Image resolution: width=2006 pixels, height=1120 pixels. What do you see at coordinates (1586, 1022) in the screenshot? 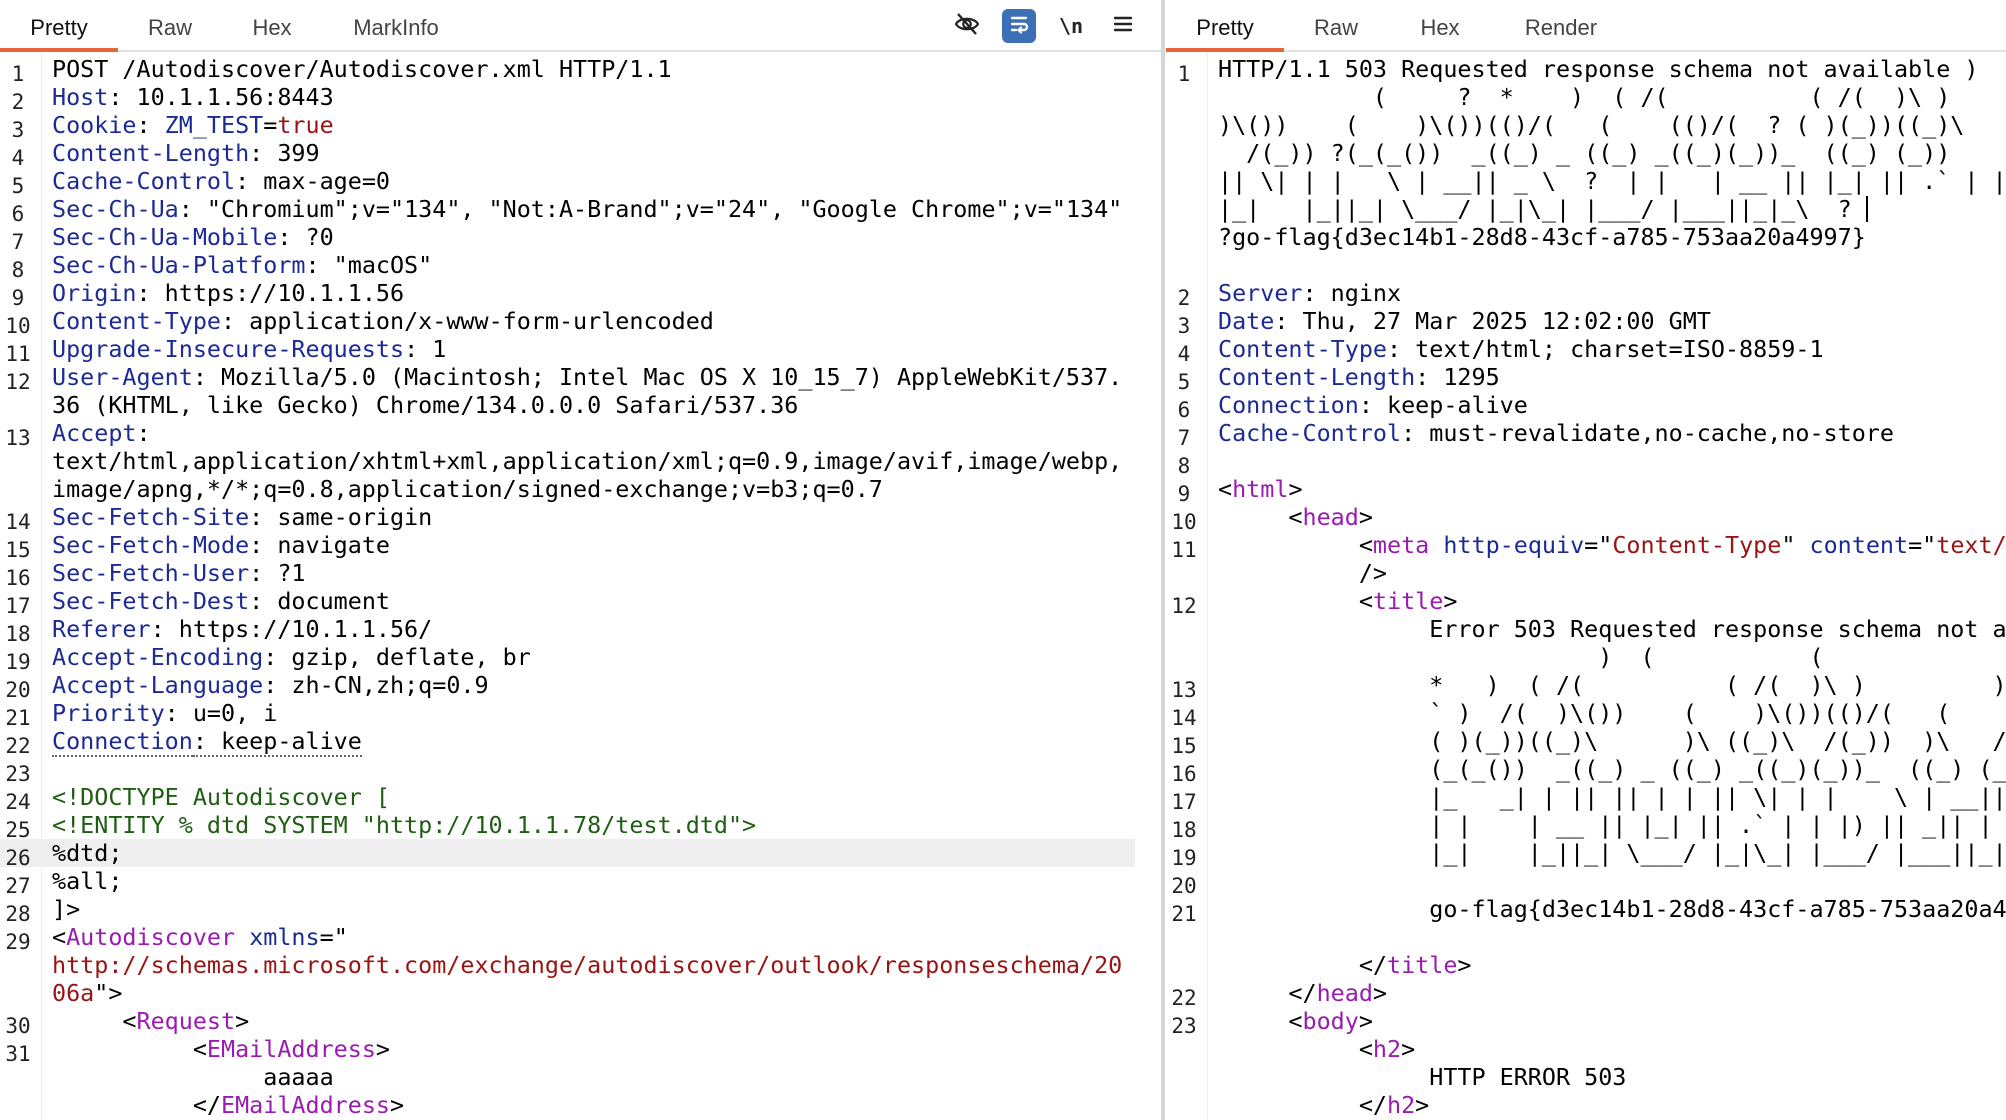
I see `code-line: 23 <body>` at bounding box center [1586, 1022].